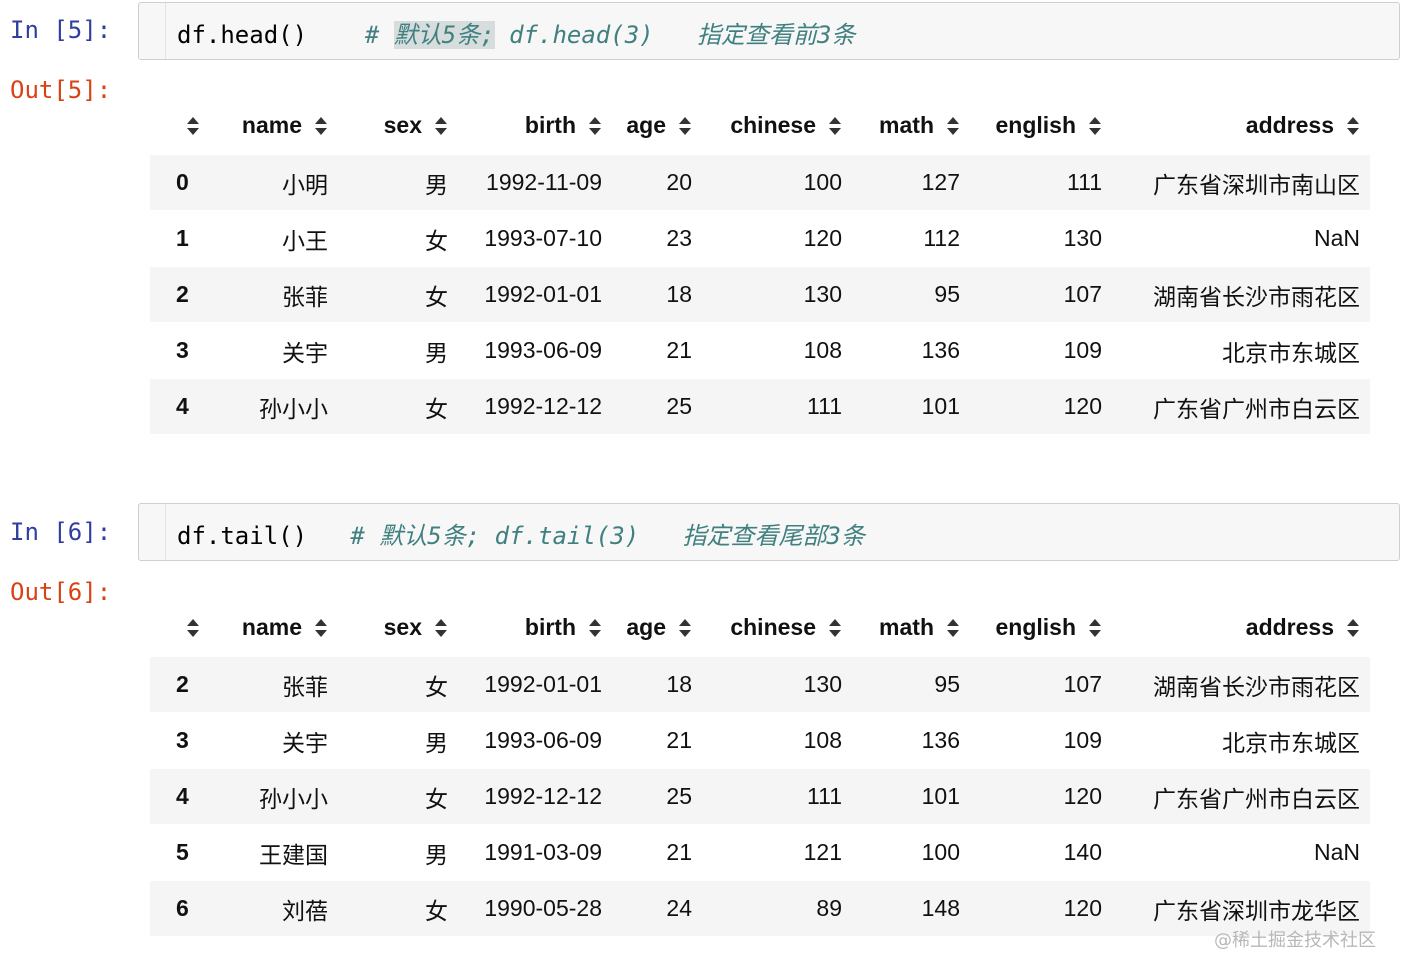 The width and height of the screenshot is (1402, 976). Describe the element at coordinates (1041, 908) in the screenshot. I see `cell-english: 120` at that location.